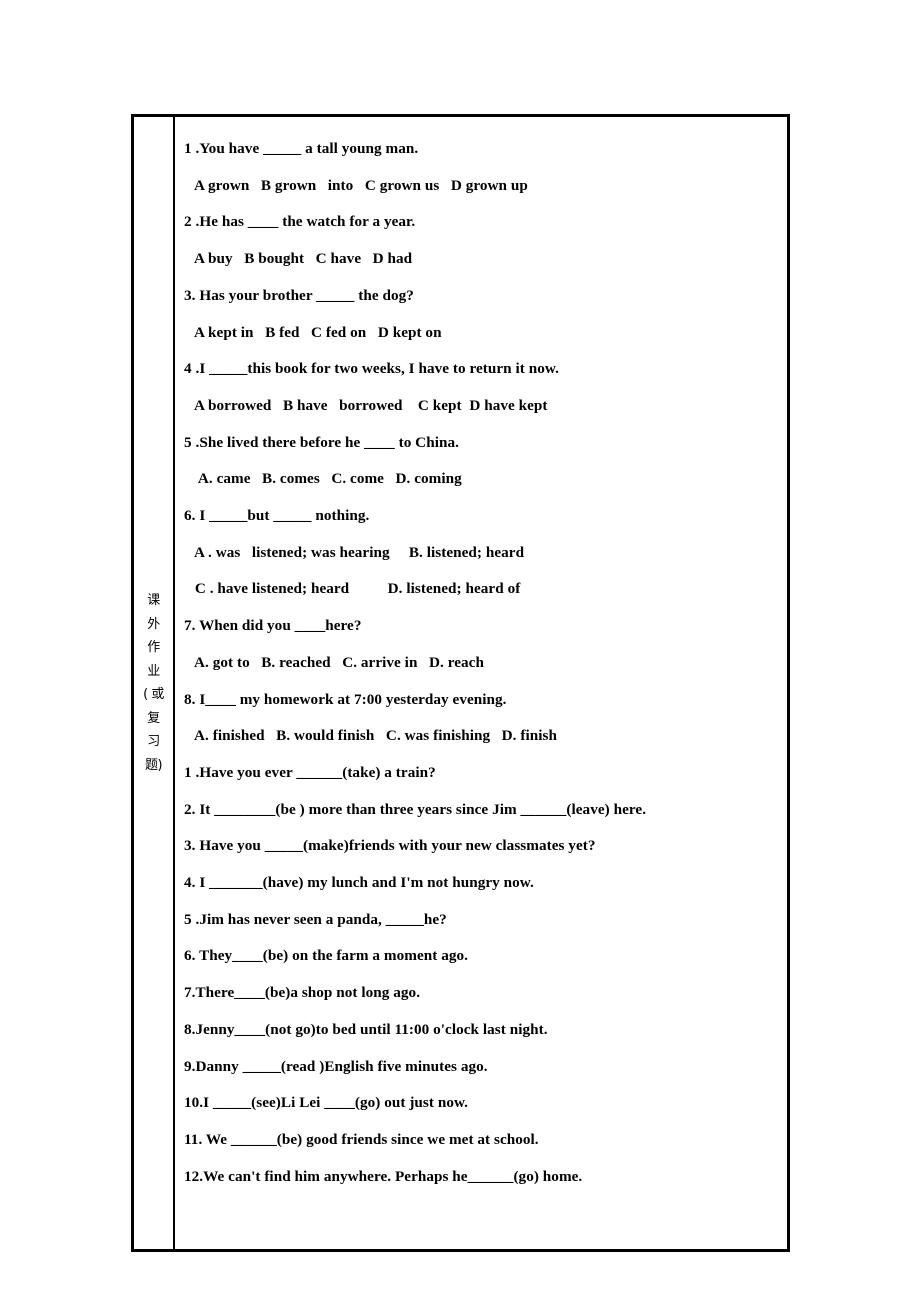 The image size is (920, 1302). Describe the element at coordinates (326, 479) in the screenshot. I see `option-line: A. came B. comes C. come D. coming` at that location.